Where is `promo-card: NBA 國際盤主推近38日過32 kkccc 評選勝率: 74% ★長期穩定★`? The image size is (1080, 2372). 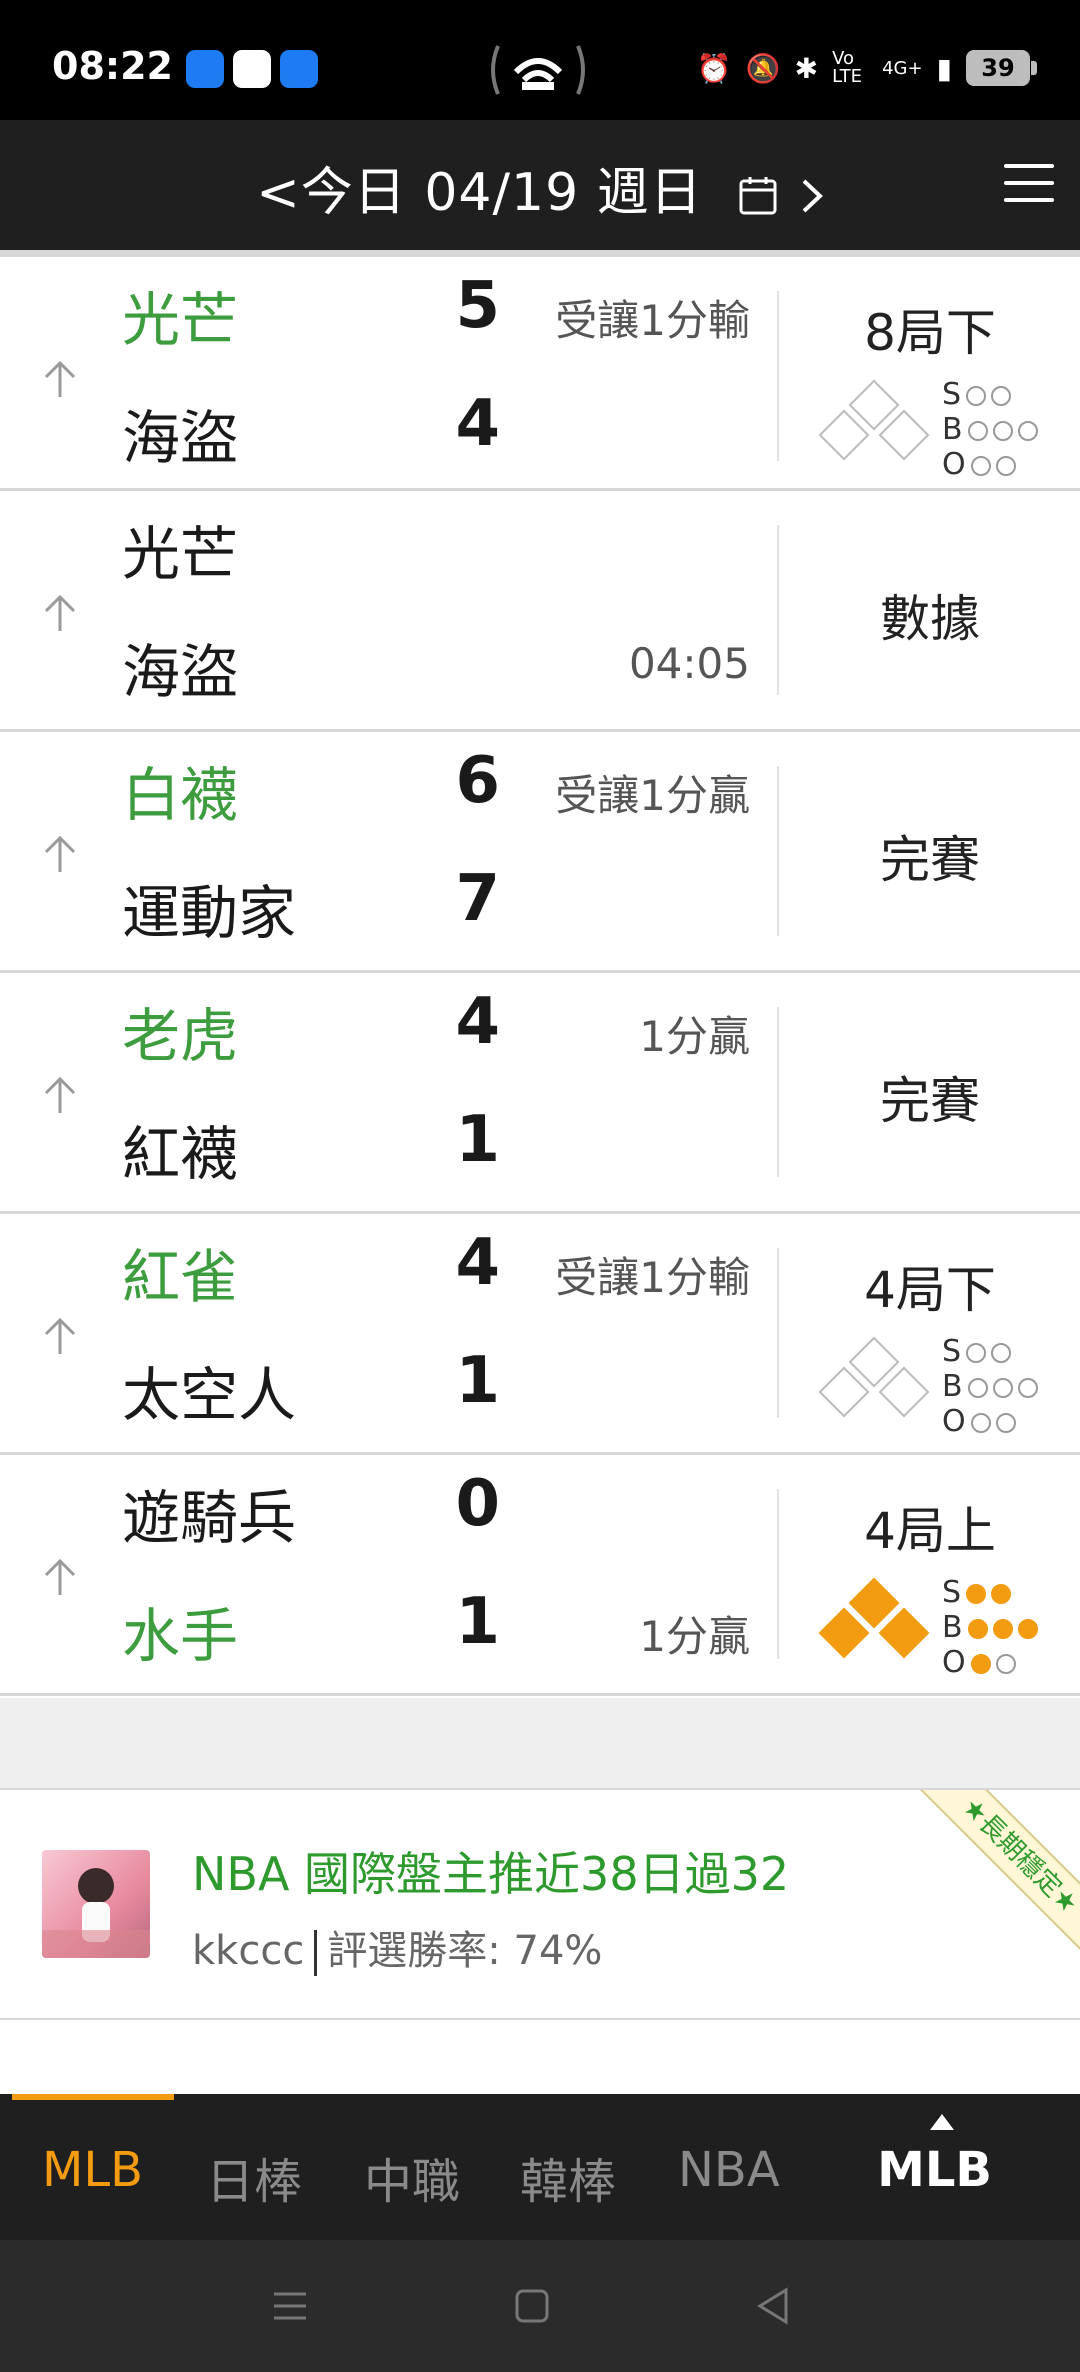
promo-card: NBA 國際盤主推近38日過32 kkccc 評選勝率: 74% ★長期穩定★ is located at coordinates (540, 1905).